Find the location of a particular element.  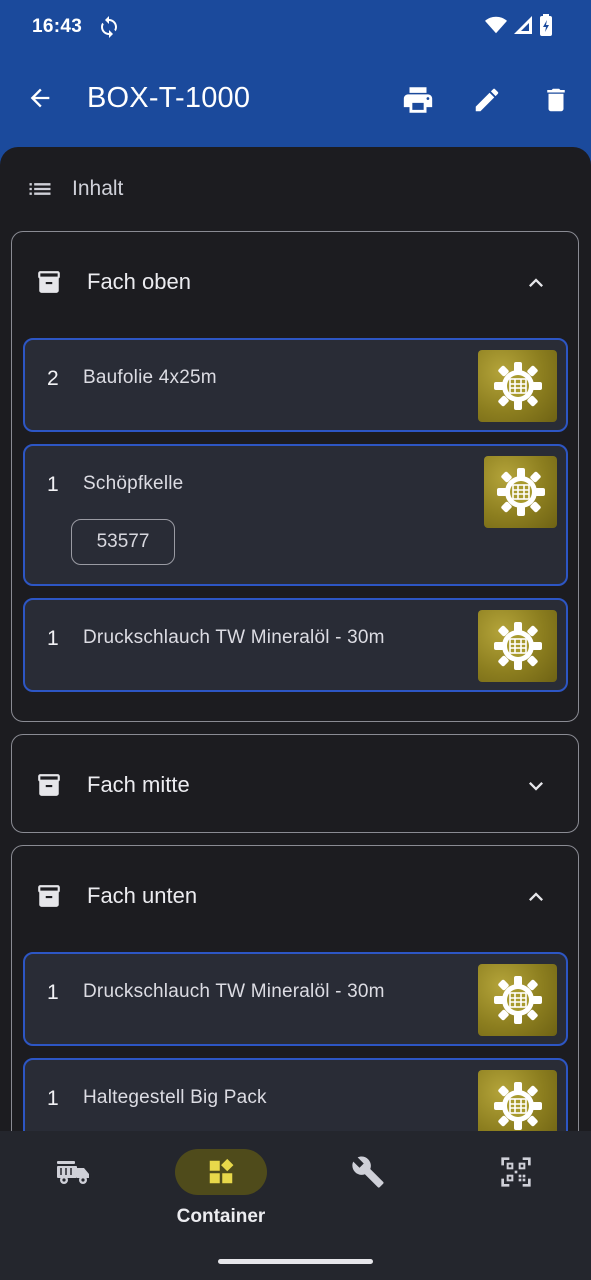

status-time: 16:43 is located at coordinates (57, 26).